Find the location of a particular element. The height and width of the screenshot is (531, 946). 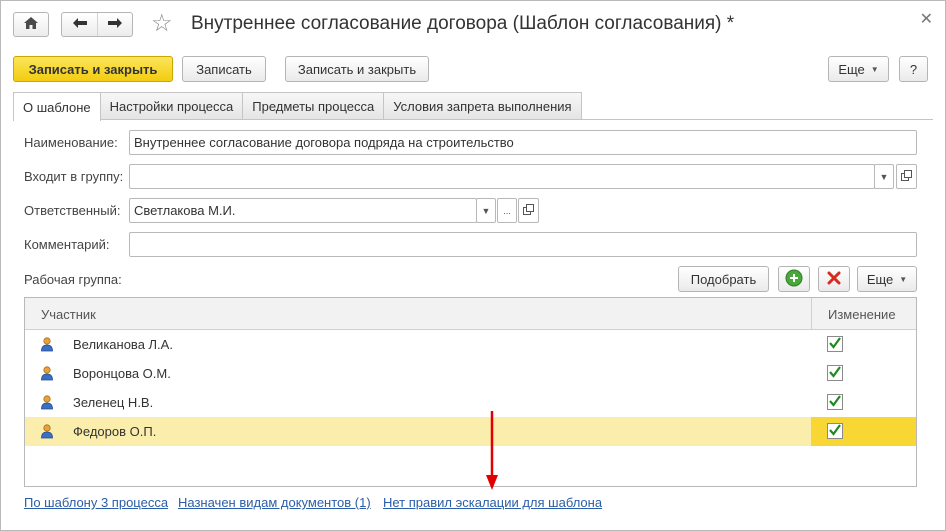

column-header-change: Изменение is located at coordinates (862, 314).